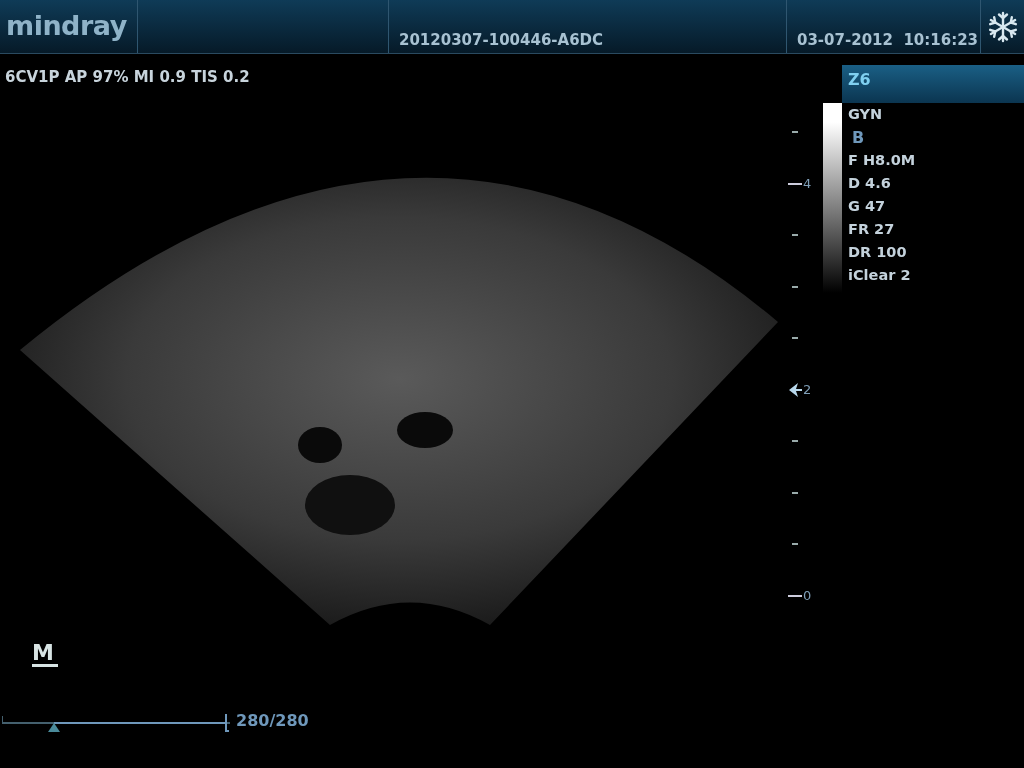  What do you see at coordinates (45, 654) in the screenshot?
I see `body-mark: M` at bounding box center [45, 654].